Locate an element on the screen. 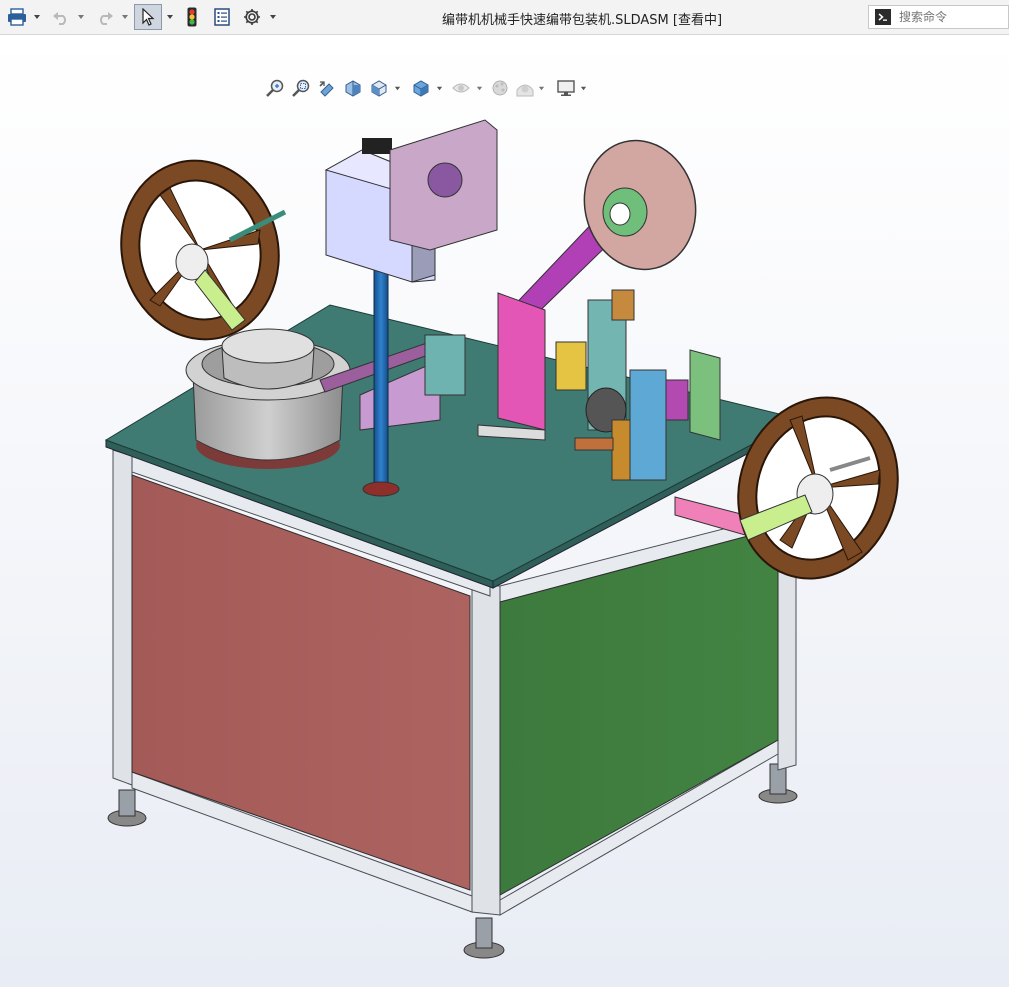 This screenshot has height=987, width=1009. rebuild-icon is located at coordinates (192, 17).